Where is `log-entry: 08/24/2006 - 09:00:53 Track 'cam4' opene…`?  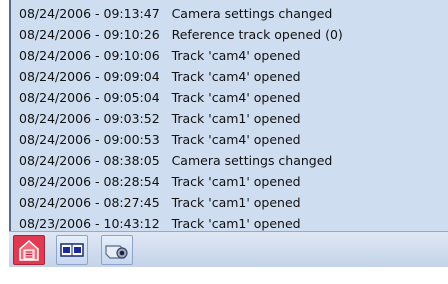
log-entry: 08/24/2006 - 09:00:53 Track 'cam4' opene… is located at coordinates (181, 139).